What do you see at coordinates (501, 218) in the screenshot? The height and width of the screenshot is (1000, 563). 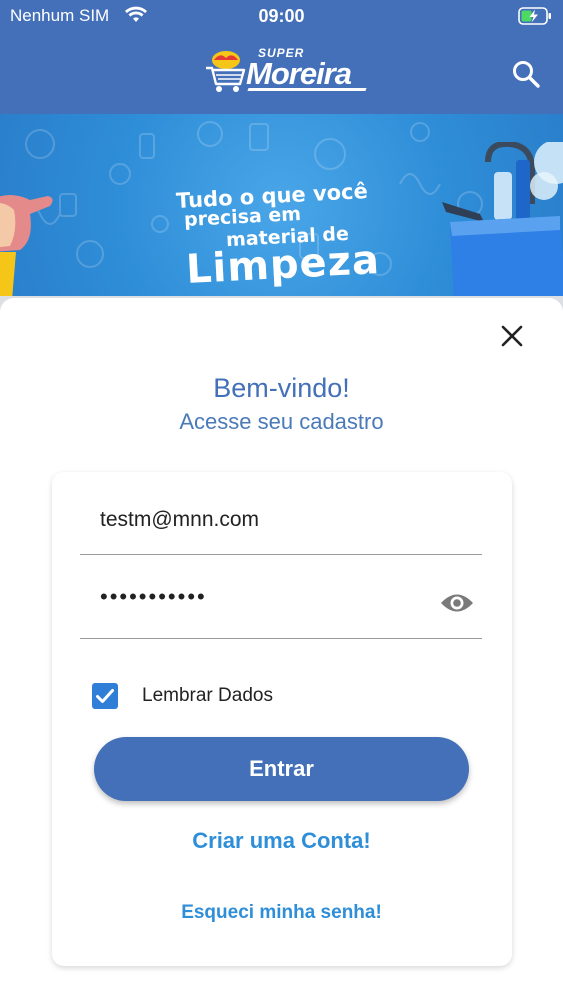 I see `cleaning-bucket-illustration` at bounding box center [501, 218].